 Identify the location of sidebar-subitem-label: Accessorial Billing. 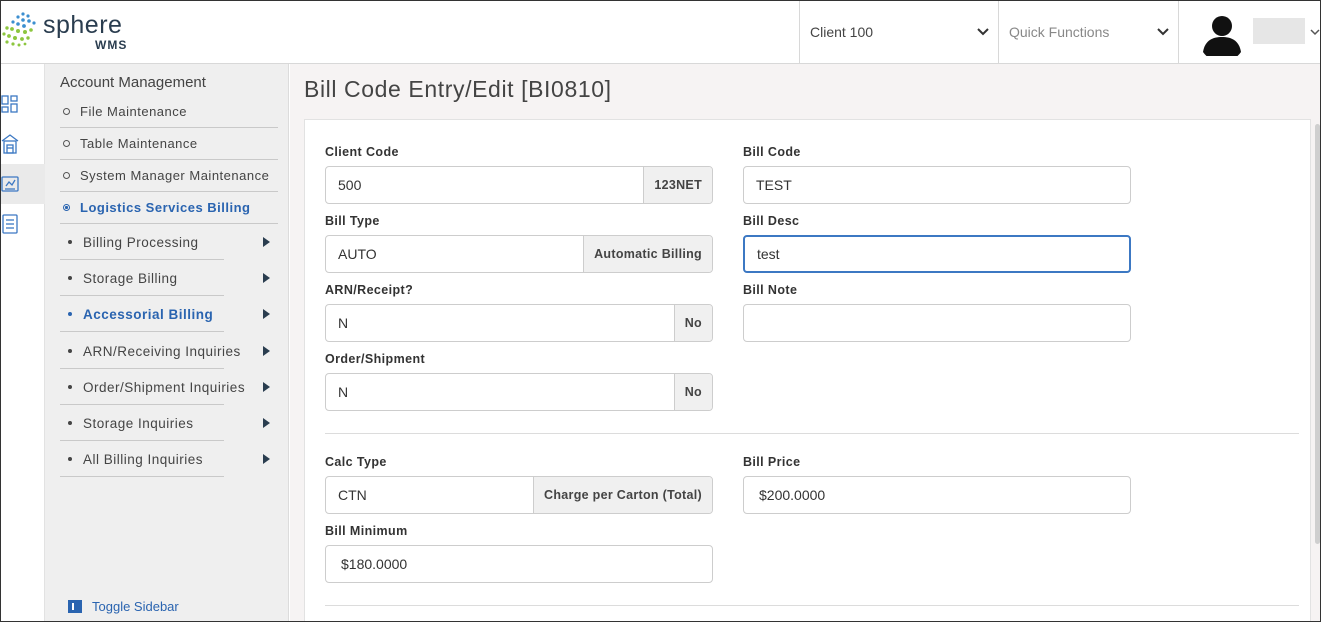
(148, 314).